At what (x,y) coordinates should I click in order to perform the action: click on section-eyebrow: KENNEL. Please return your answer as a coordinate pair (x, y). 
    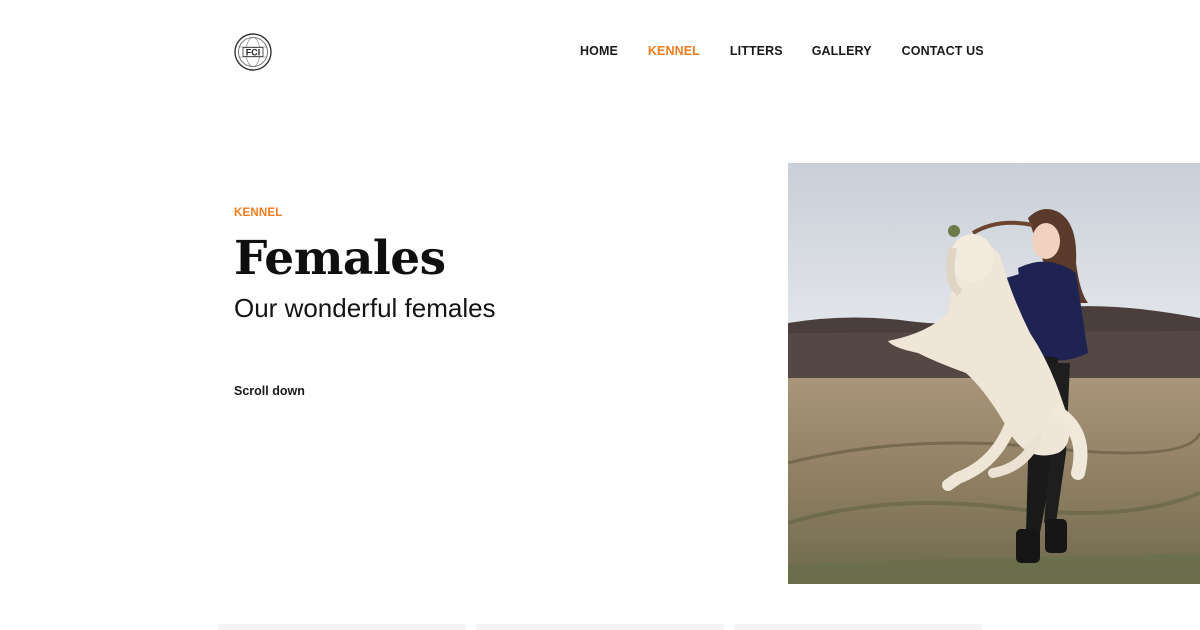
    Looking at the image, I should click on (258, 213).